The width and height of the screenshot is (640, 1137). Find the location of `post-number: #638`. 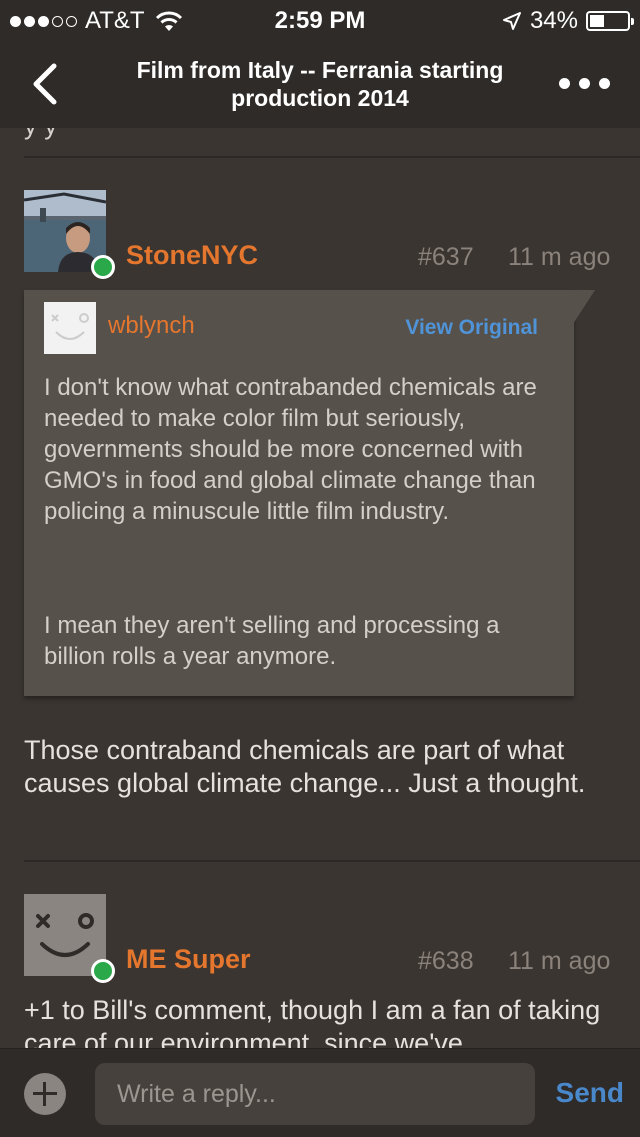

post-number: #638 is located at coordinates (446, 961).